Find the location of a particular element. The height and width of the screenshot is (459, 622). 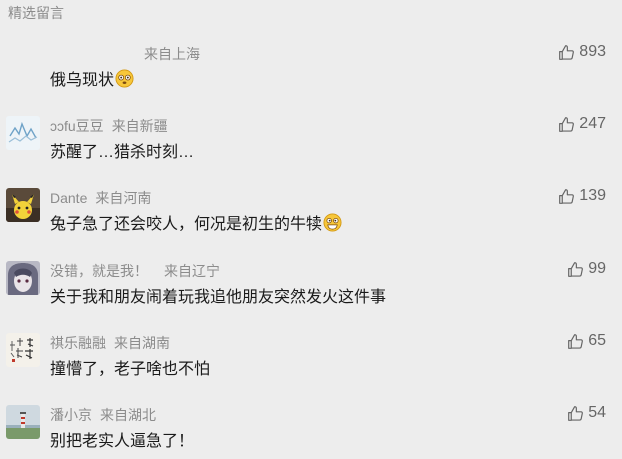

comment-text: 俄乌现状 is located at coordinates (92, 78).